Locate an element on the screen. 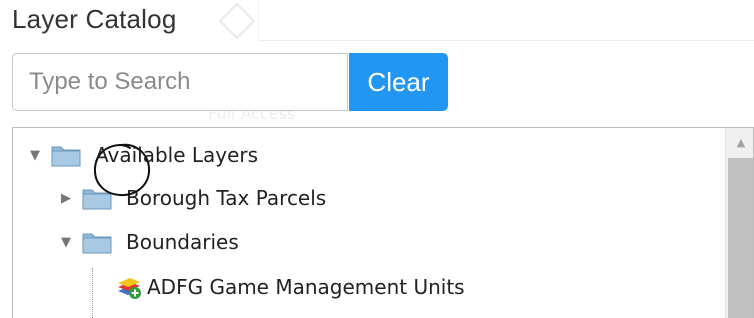 The width and height of the screenshot is (754, 318). background-ghost-panel is located at coordinates (506, 20).